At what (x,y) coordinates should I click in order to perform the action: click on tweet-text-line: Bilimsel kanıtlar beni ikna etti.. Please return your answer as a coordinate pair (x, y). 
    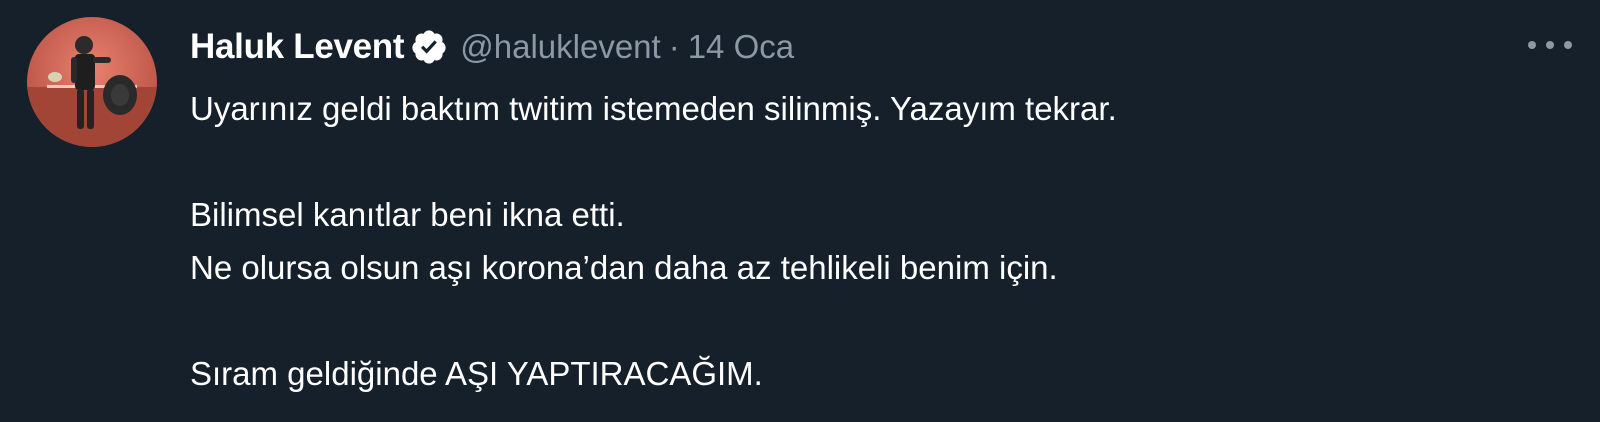
    Looking at the image, I should click on (407, 214).